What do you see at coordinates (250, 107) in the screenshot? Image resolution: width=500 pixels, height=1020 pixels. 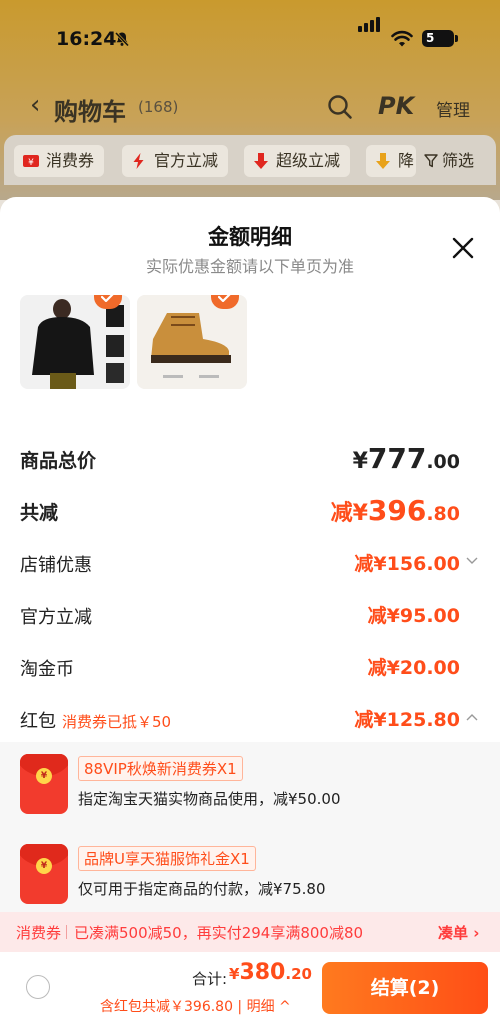 I see `cart-nav-bar: ‹ 购物车 (168) PK 管理` at bounding box center [250, 107].